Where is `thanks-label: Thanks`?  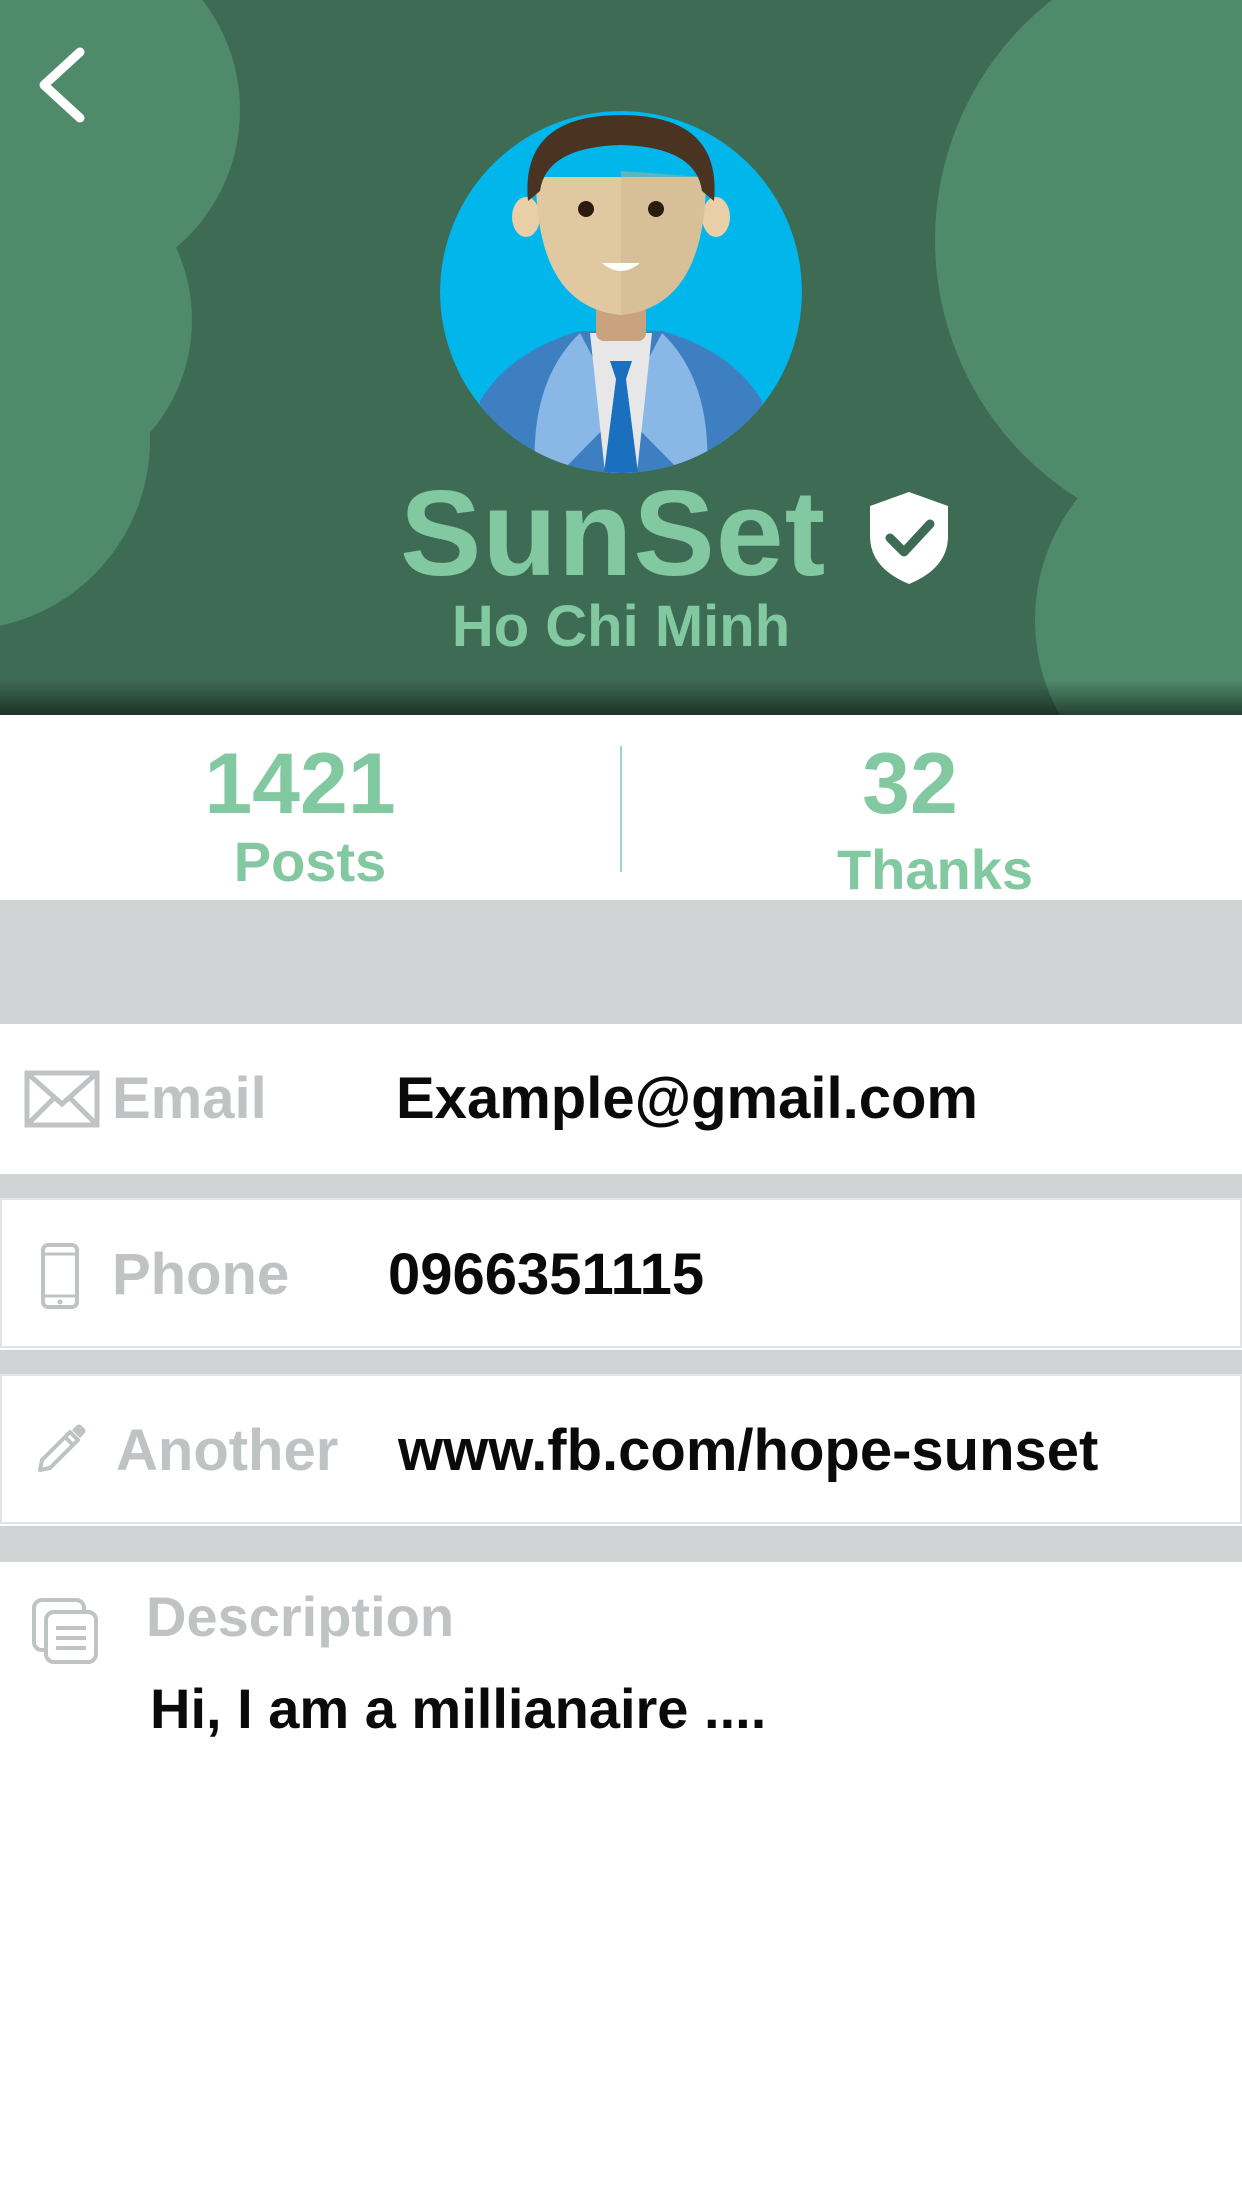
thanks-label: Thanks is located at coordinates (935, 869).